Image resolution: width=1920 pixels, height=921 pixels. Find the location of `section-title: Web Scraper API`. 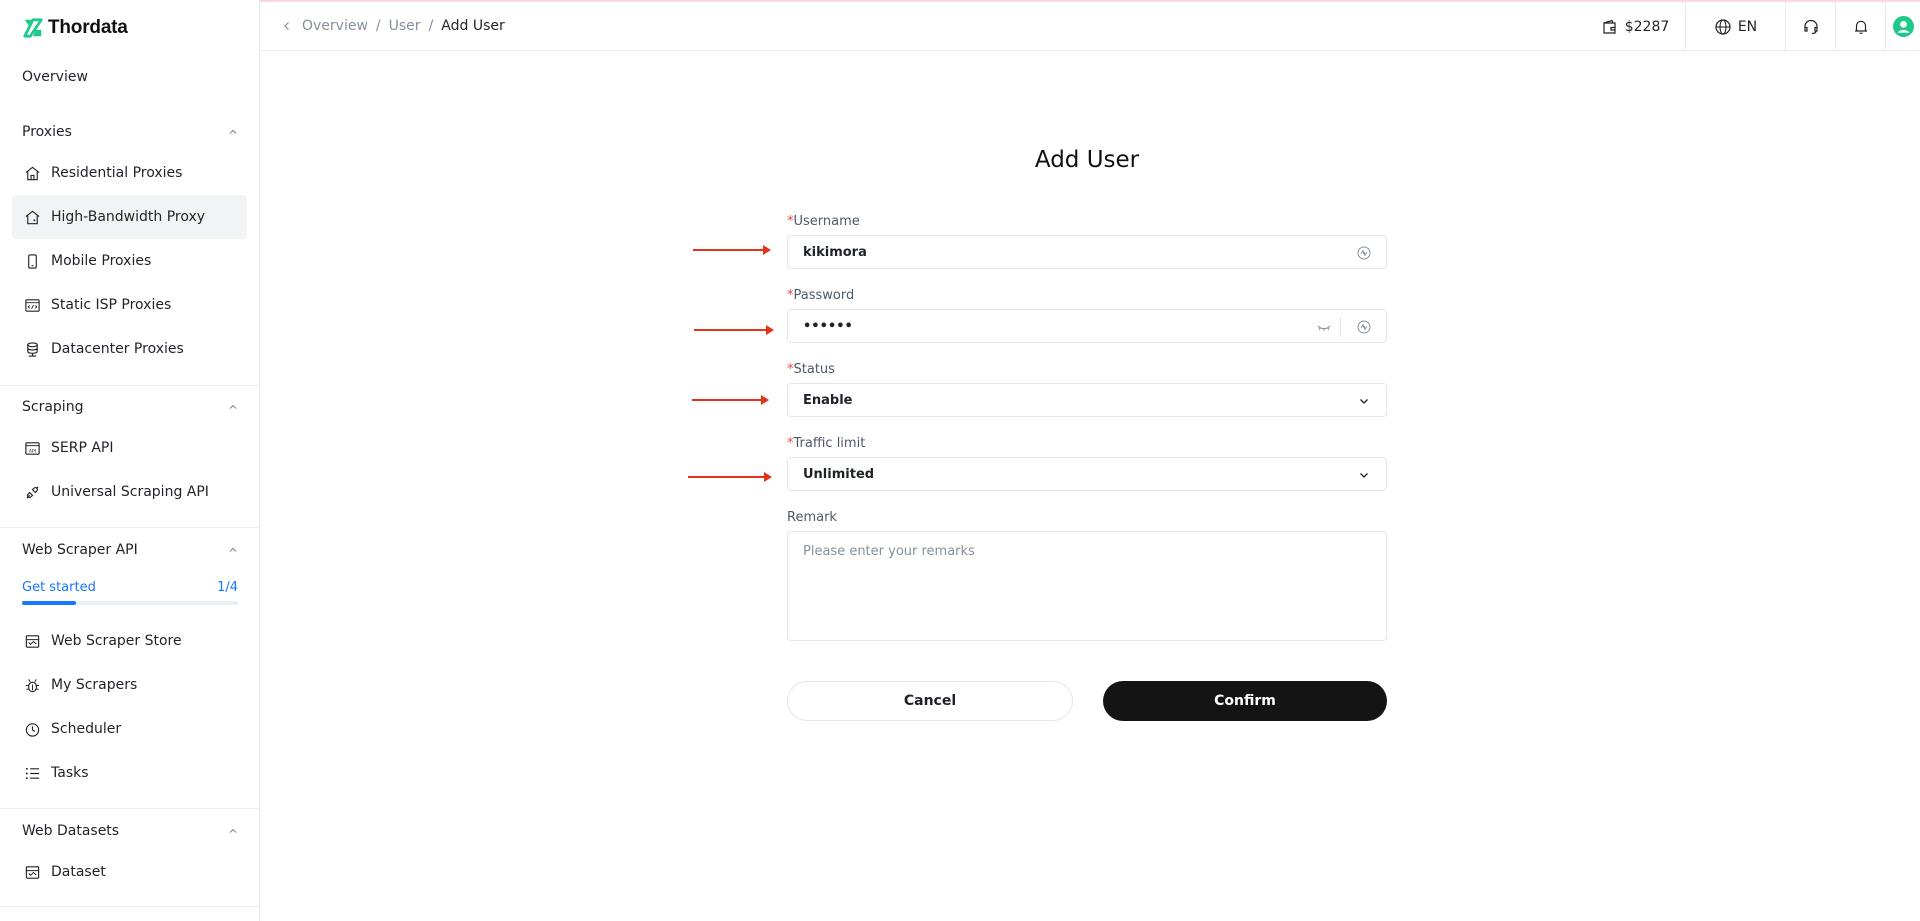

section-title: Web Scraper API is located at coordinates (80, 550).